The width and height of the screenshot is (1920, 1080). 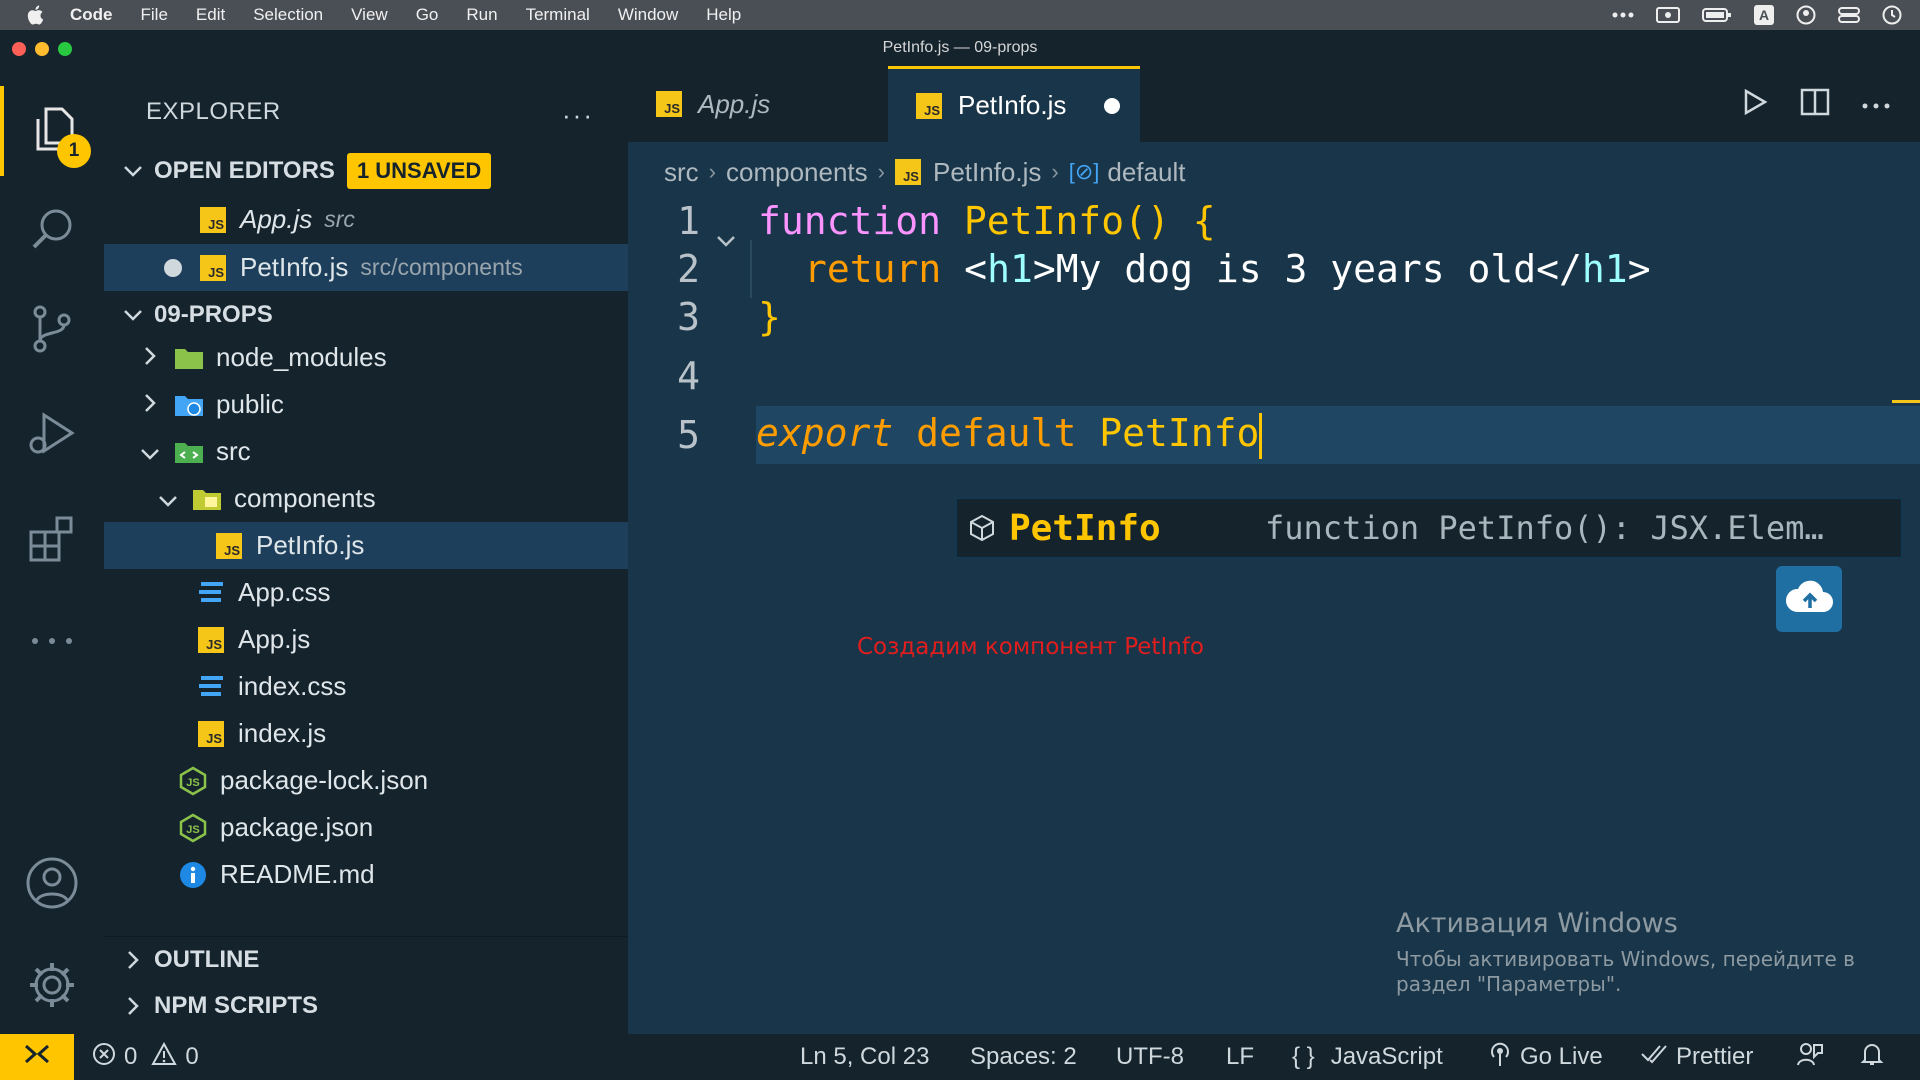 I want to click on split-editor-icon, so click(x=1815, y=104).